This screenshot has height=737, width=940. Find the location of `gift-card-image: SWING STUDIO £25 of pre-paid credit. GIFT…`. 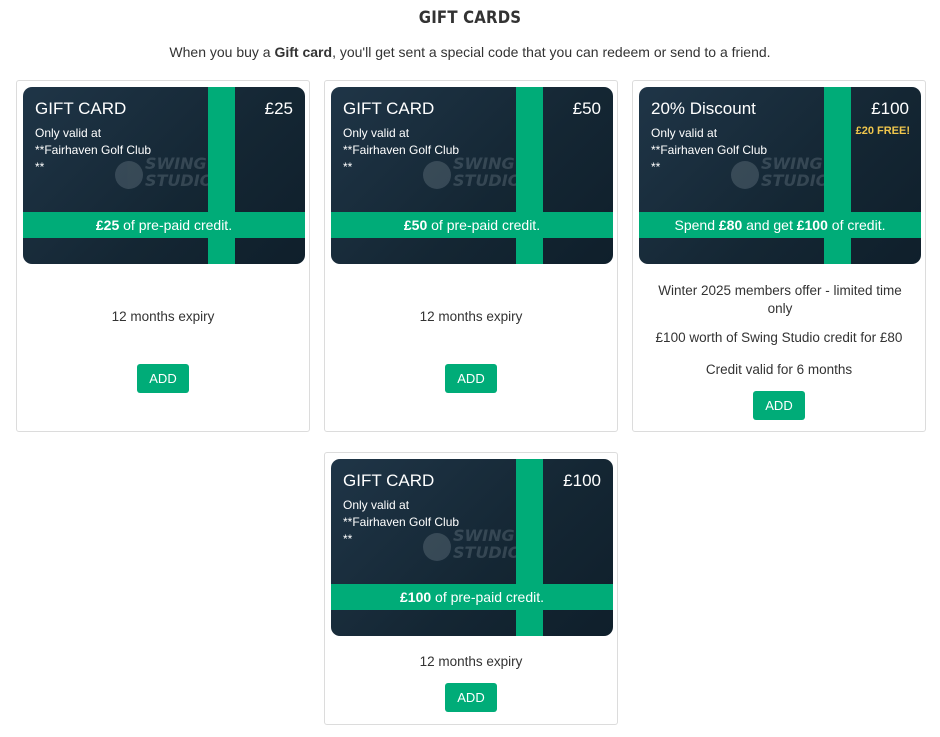

gift-card-image: SWING STUDIO £25 of pre-paid credit. GIFT… is located at coordinates (164, 175).